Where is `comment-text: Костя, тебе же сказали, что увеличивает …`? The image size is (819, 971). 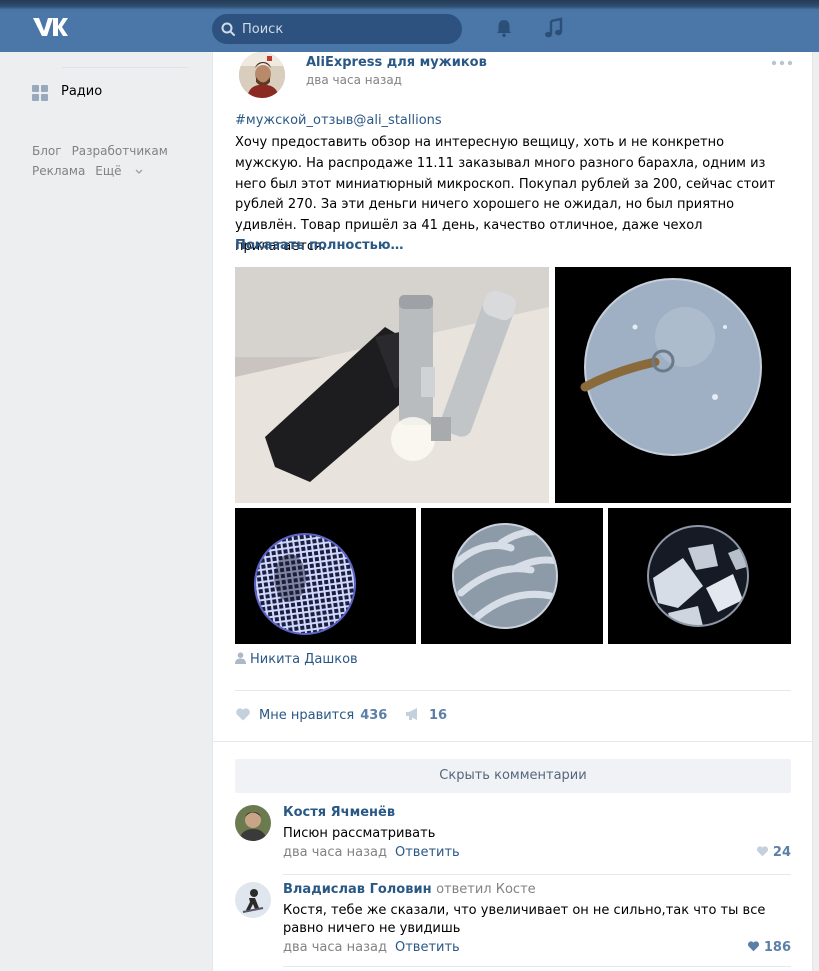
comment-text: Костя, тебе же сказали, что увеличивает … is located at coordinates (524, 919).